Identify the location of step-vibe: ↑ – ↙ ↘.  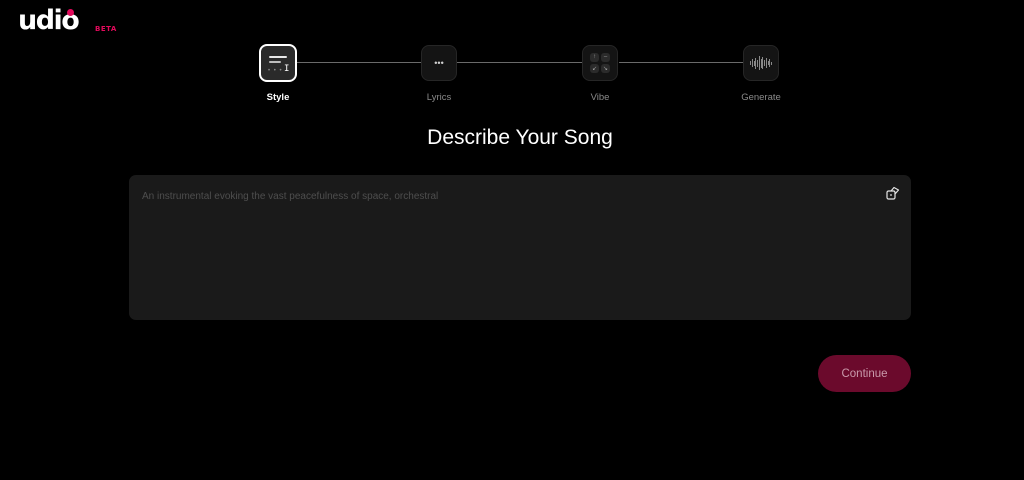
(600, 63).